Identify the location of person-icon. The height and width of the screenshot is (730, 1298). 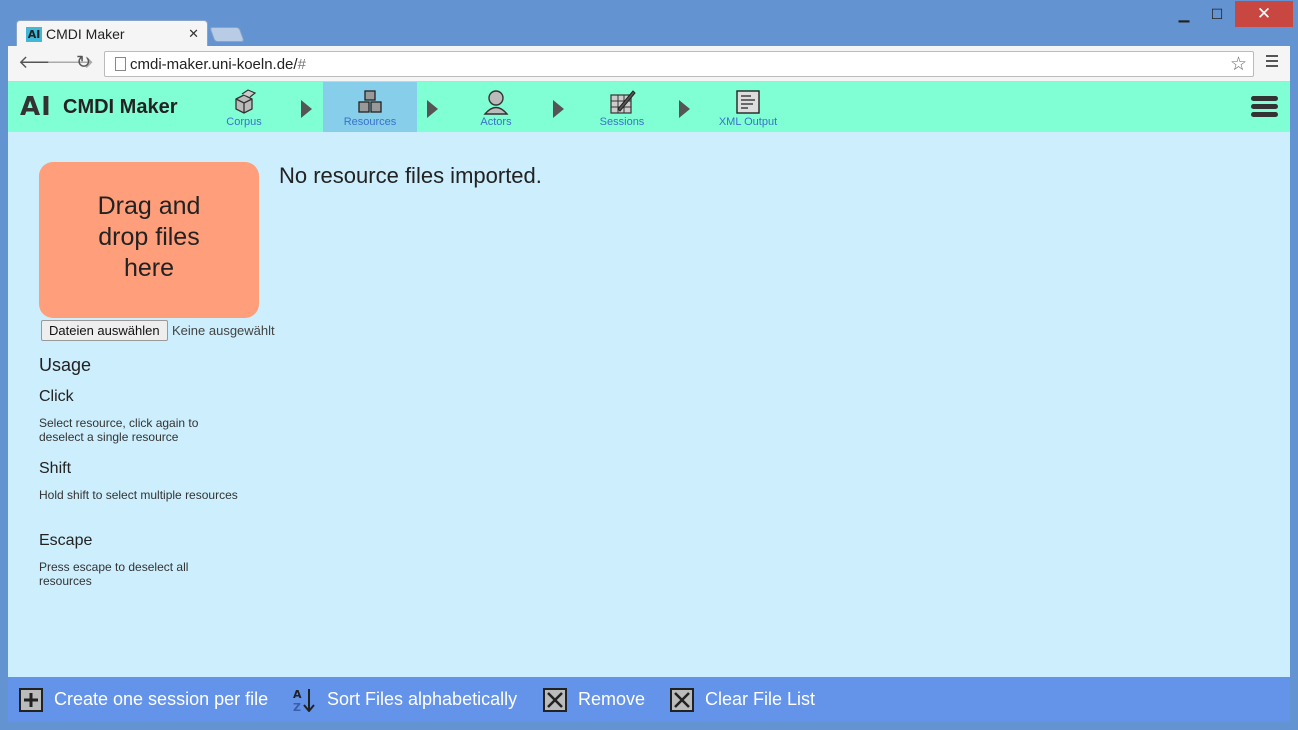
(496, 102).